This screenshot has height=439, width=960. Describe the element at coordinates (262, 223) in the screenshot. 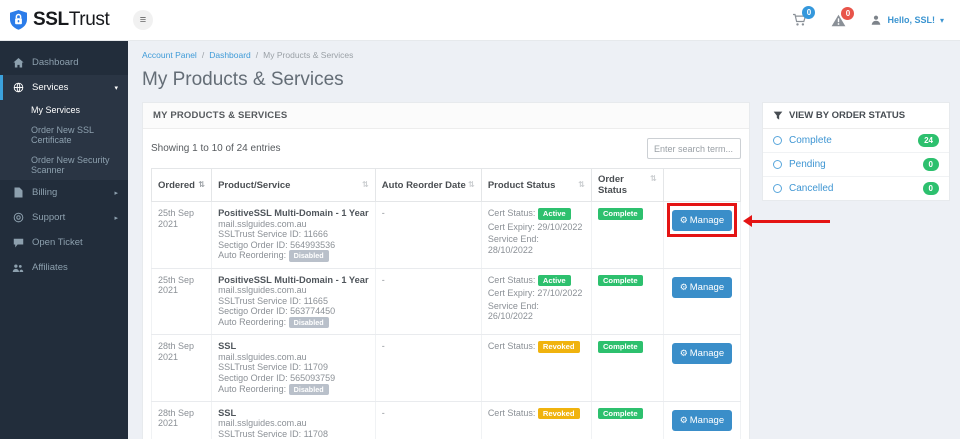

I see `product-domain: mail.sslguides.com.au` at that location.